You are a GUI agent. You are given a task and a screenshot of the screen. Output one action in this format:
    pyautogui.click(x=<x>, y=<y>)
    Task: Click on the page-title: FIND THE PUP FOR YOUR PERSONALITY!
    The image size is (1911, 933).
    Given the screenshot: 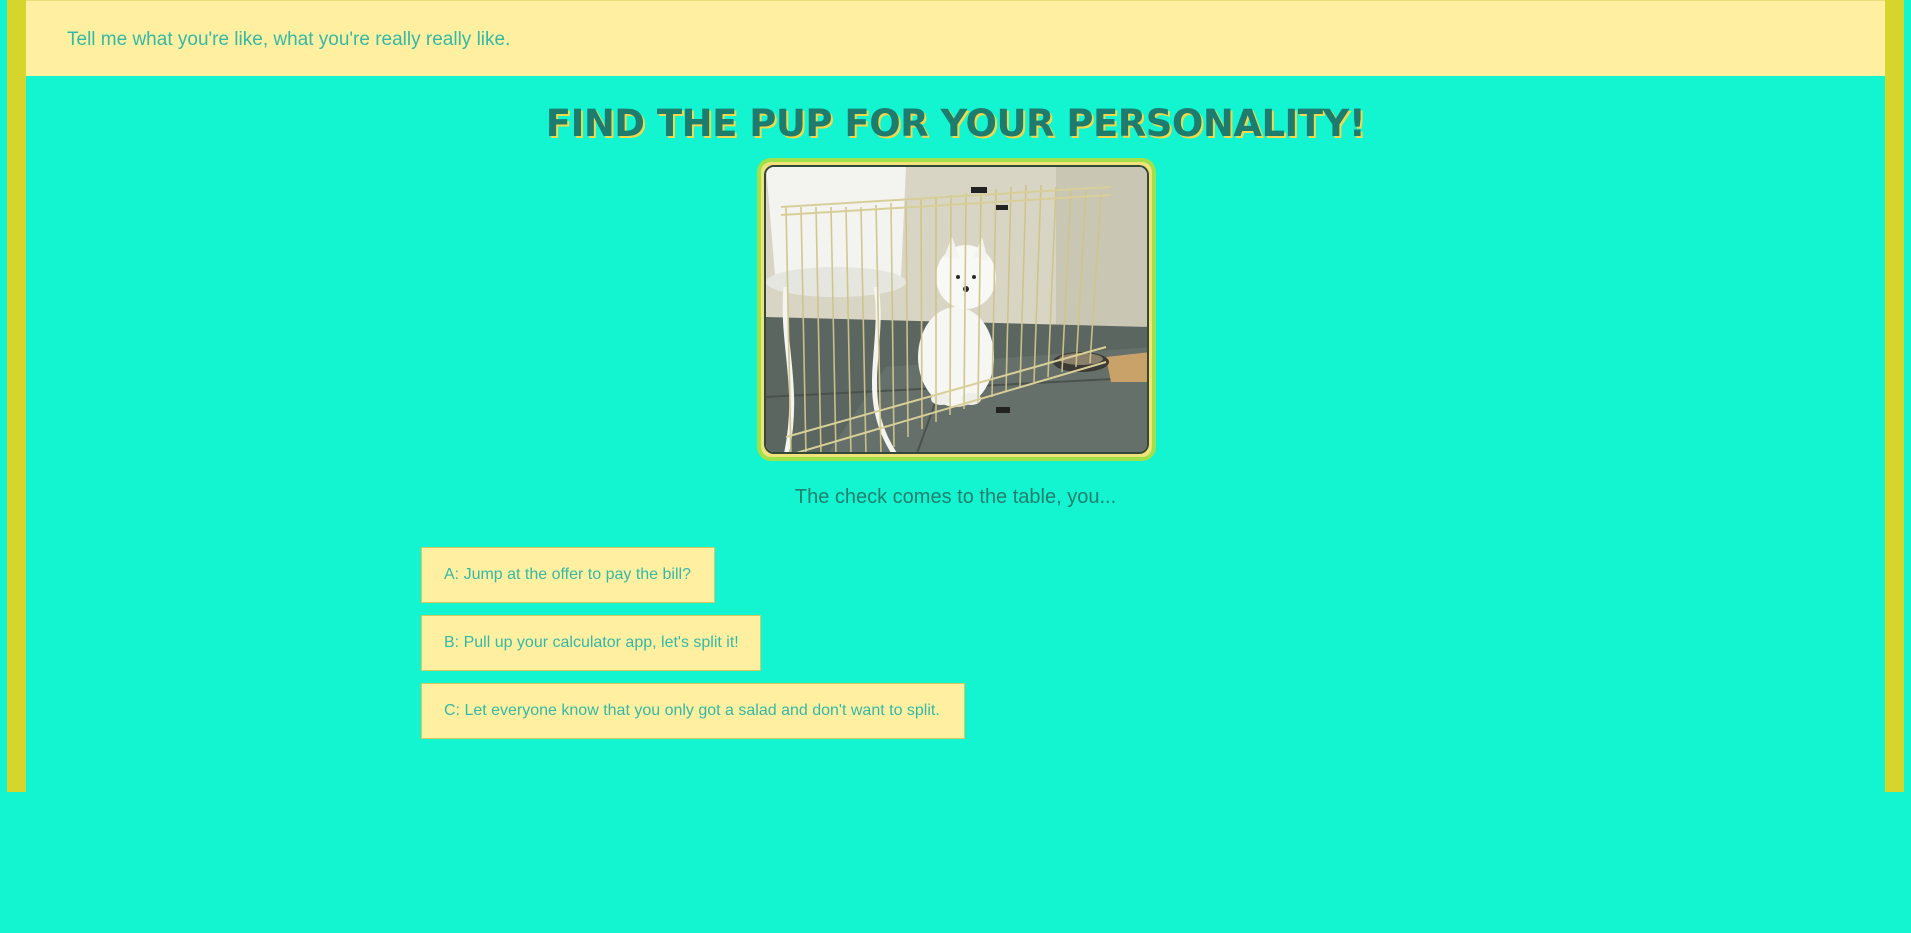 What is the action you would take?
    pyautogui.click(x=955, y=123)
    